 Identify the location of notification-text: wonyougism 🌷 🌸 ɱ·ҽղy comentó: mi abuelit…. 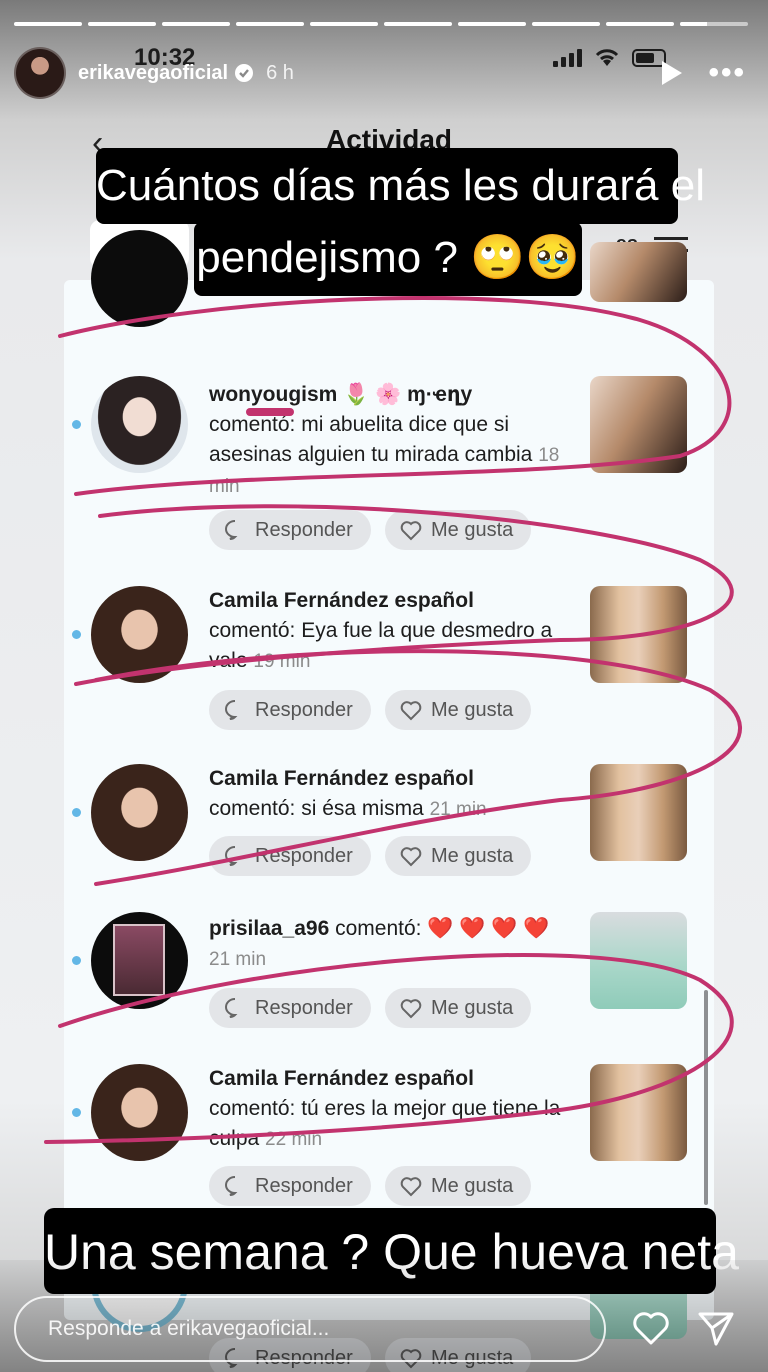
(391, 441).